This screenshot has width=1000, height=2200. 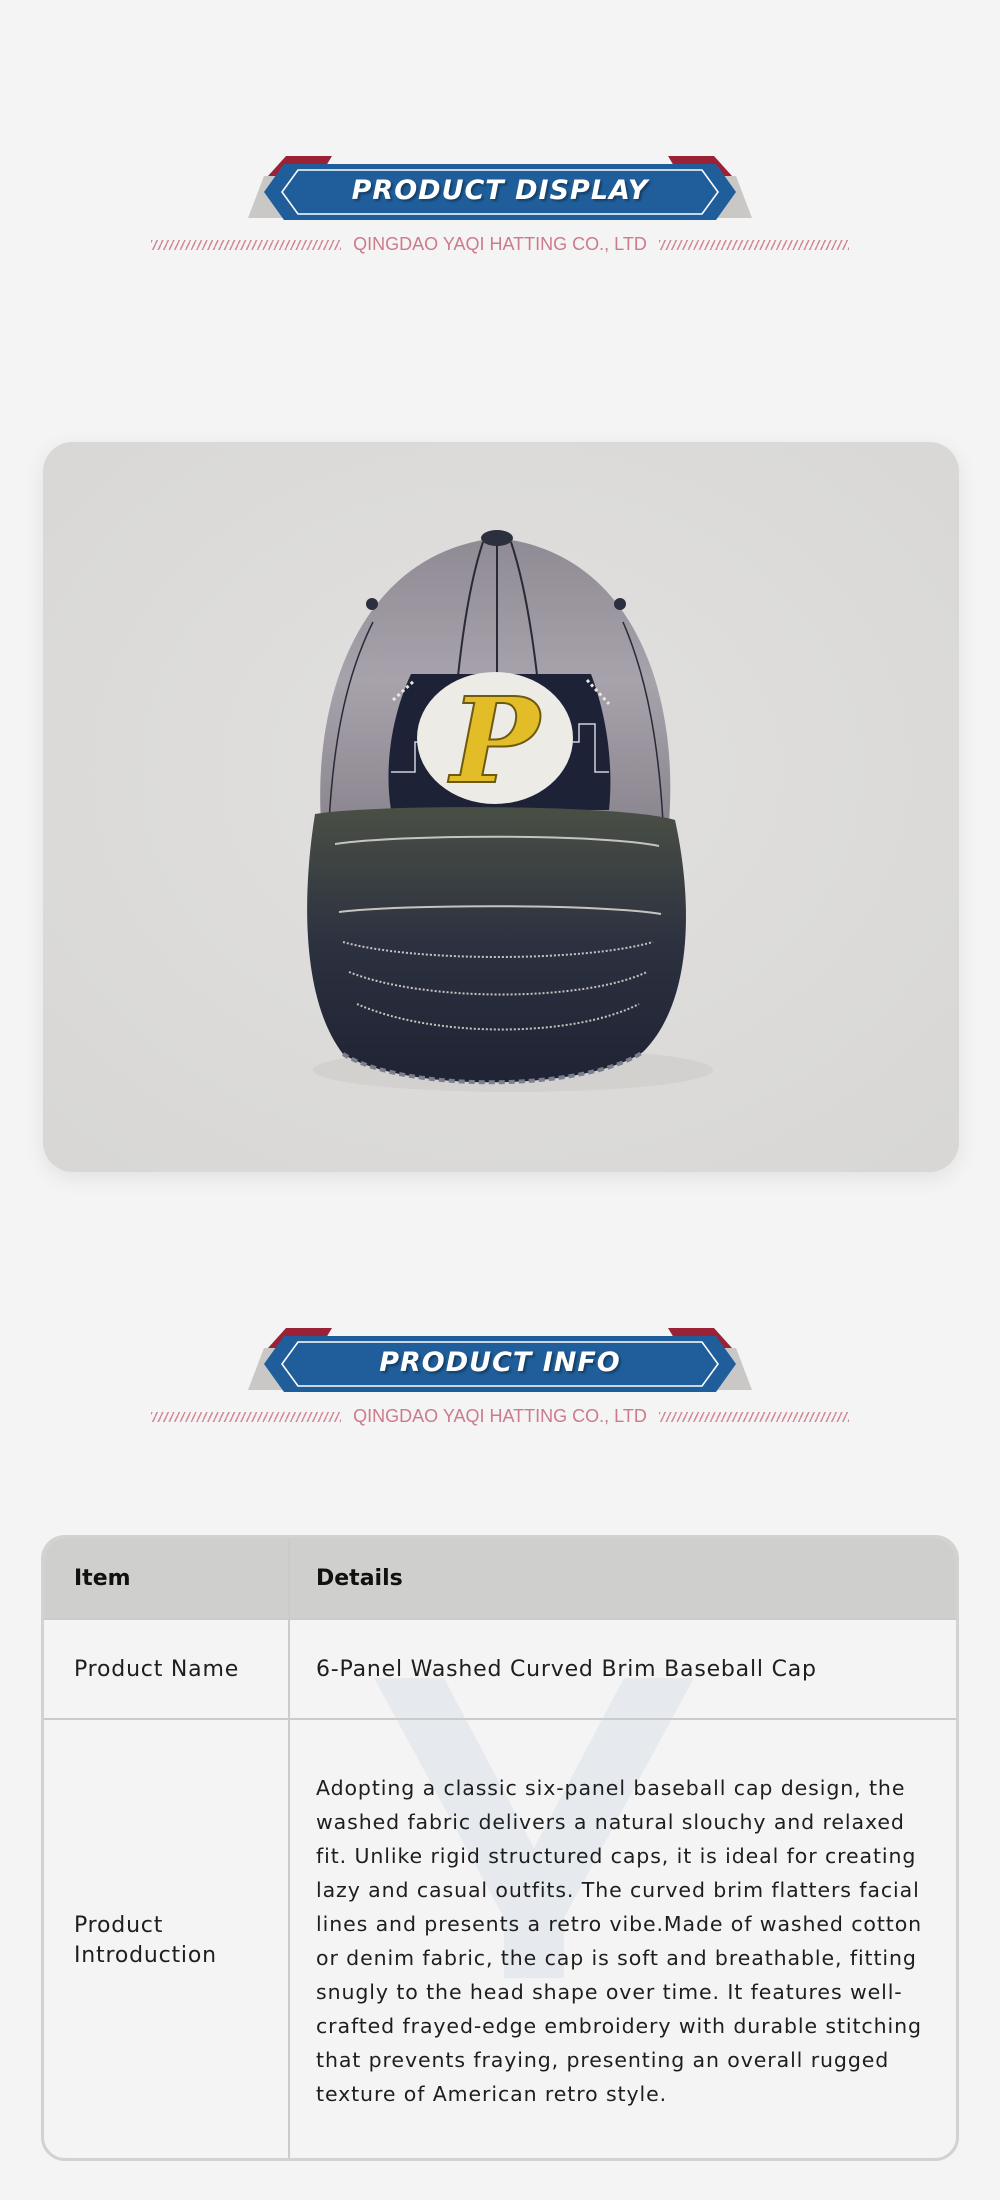 I want to click on header-item: Item, so click(x=167, y=1578).